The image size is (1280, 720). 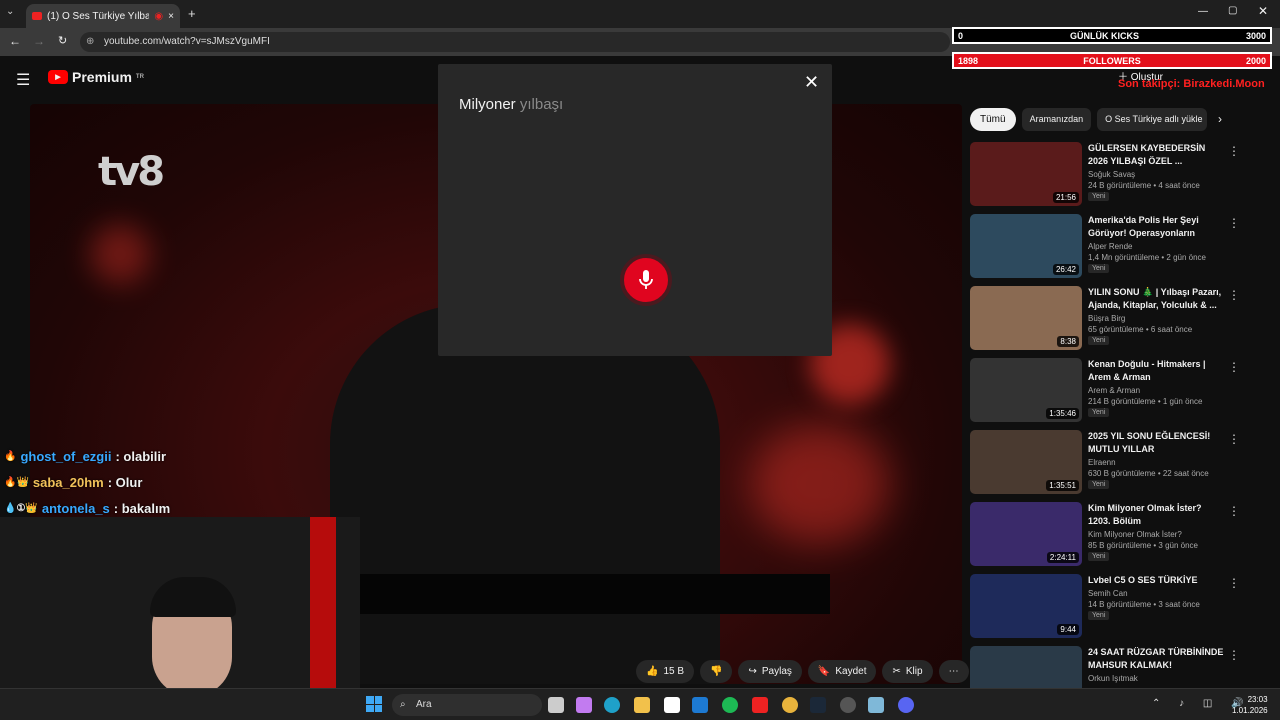 I want to click on youtube-premium-logo: ▶ Premium TR, so click(x=96, y=77).